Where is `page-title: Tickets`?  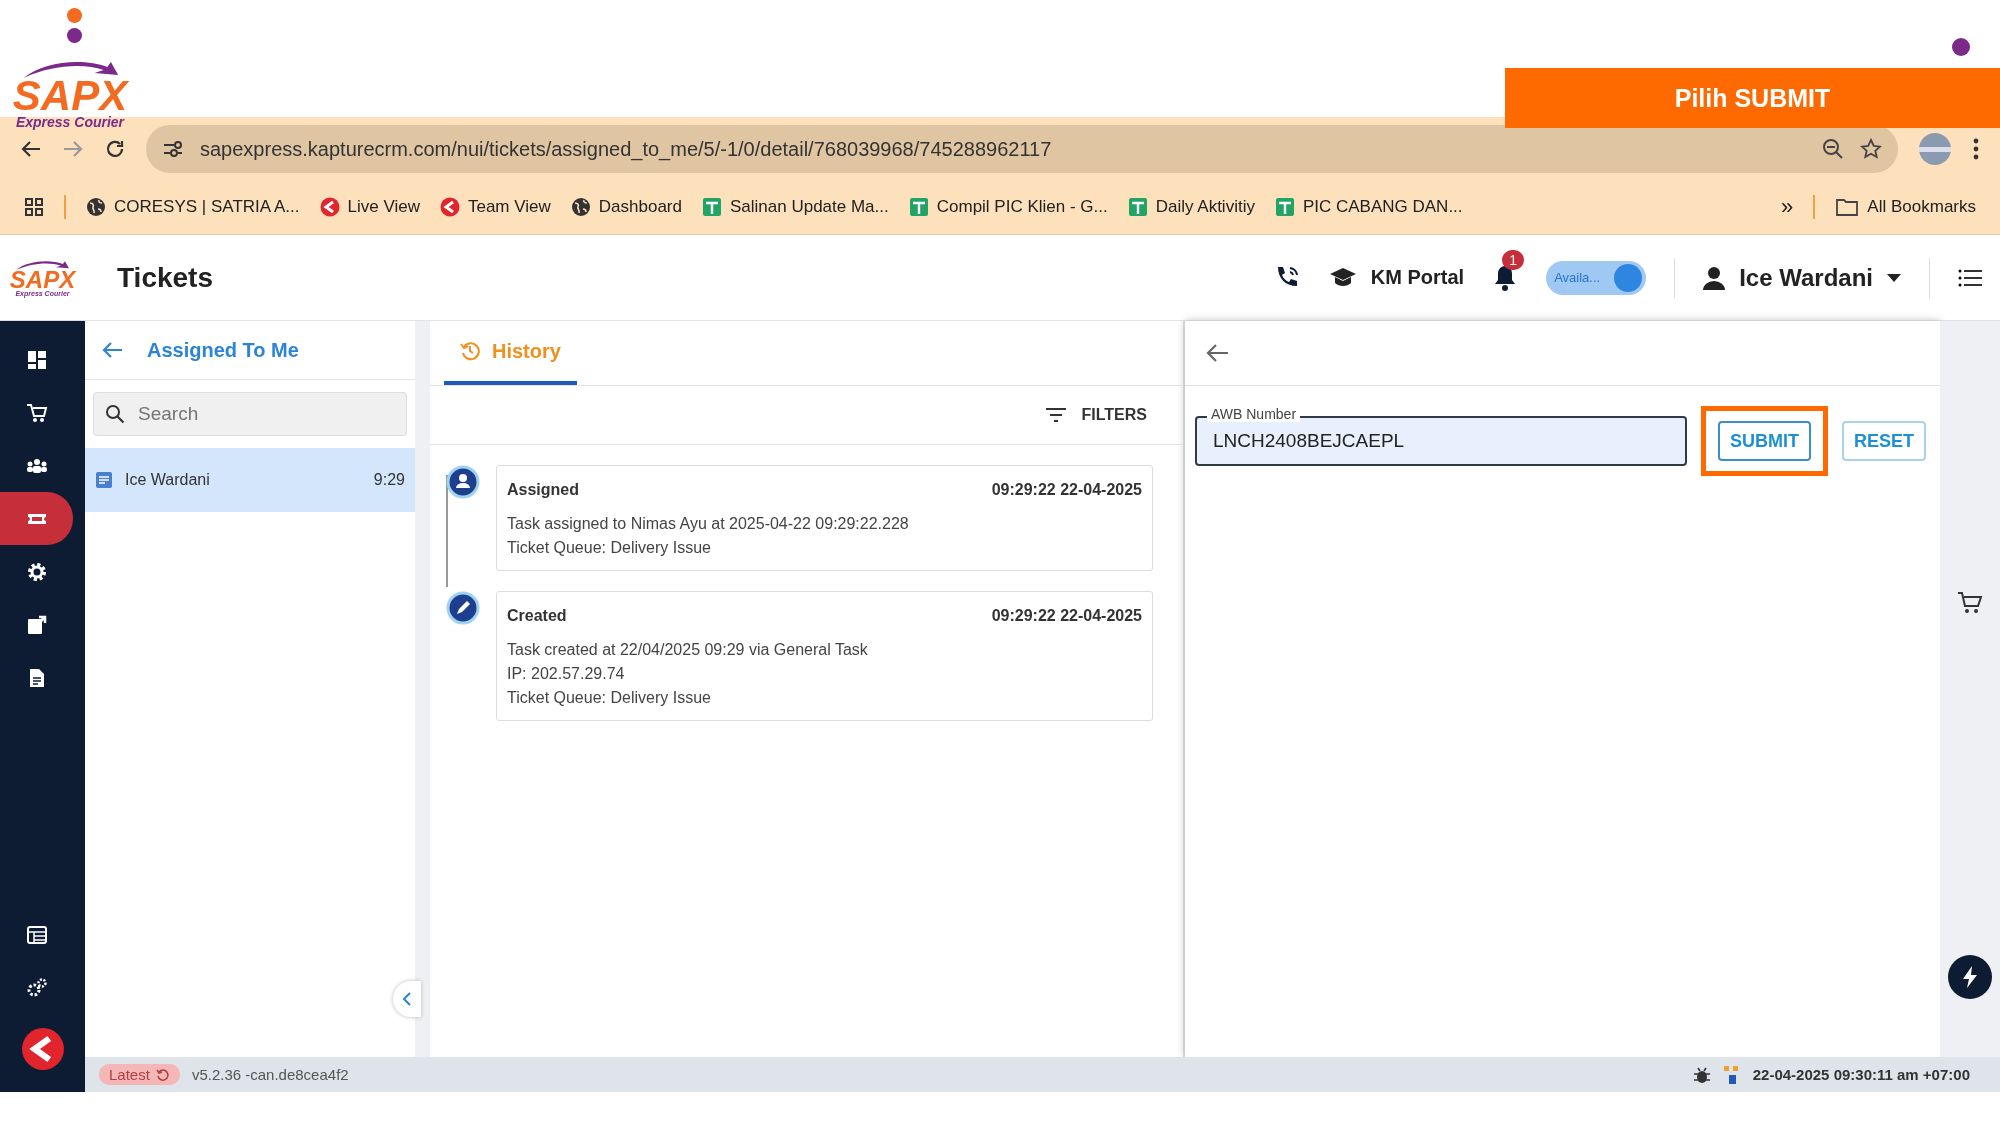
page-title: Tickets is located at coordinates (165, 277).